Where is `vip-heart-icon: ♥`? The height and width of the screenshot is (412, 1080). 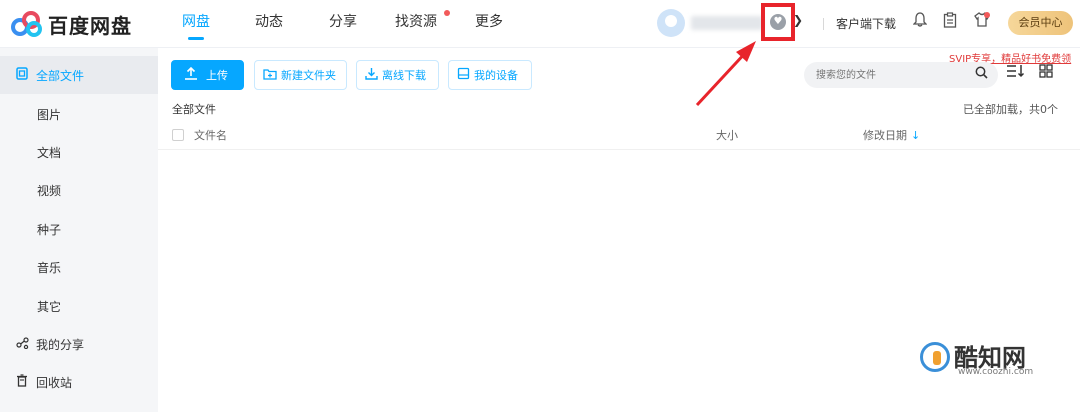
vip-heart-icon: ♥ is located at coordinates (778, 22).